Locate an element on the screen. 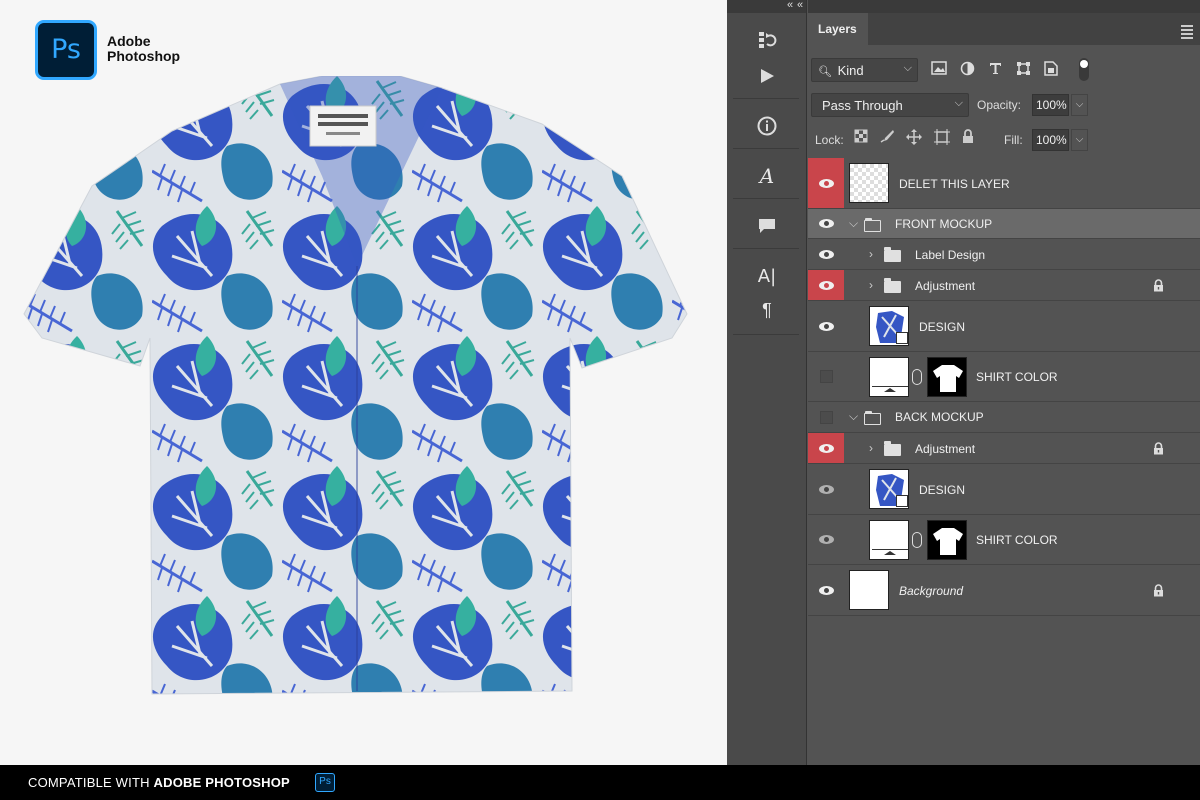 Image resolution: width=1200 pixels, height=800 pixels. layer-row: › Label Design is located at coordinates (1004, 254).